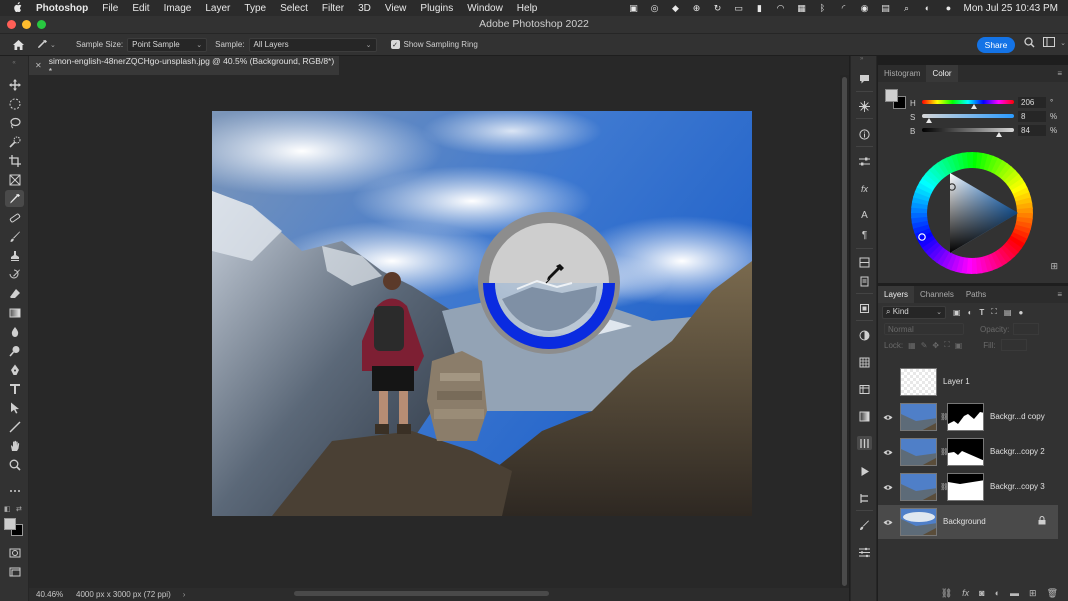 The image size is (1068, 601). I want to click on eyedropper-tool-icon, so click(14, 198).